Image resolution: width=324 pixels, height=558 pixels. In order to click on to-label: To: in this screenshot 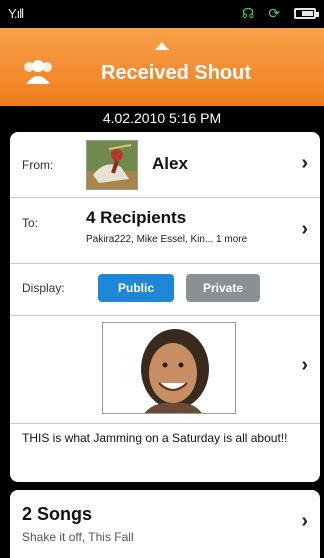, I will do `click(30, 223)`.